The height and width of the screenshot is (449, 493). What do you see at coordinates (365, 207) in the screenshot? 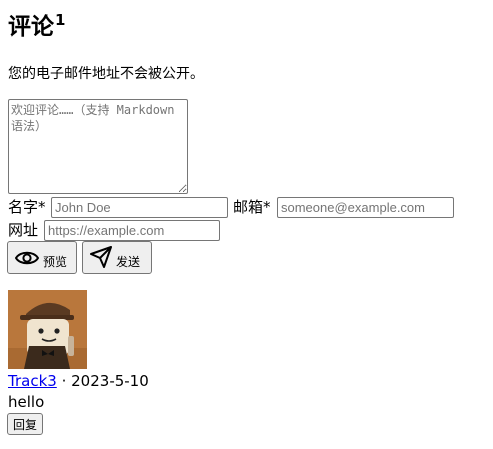
I see `email-input` at bounding box center [365, 207].